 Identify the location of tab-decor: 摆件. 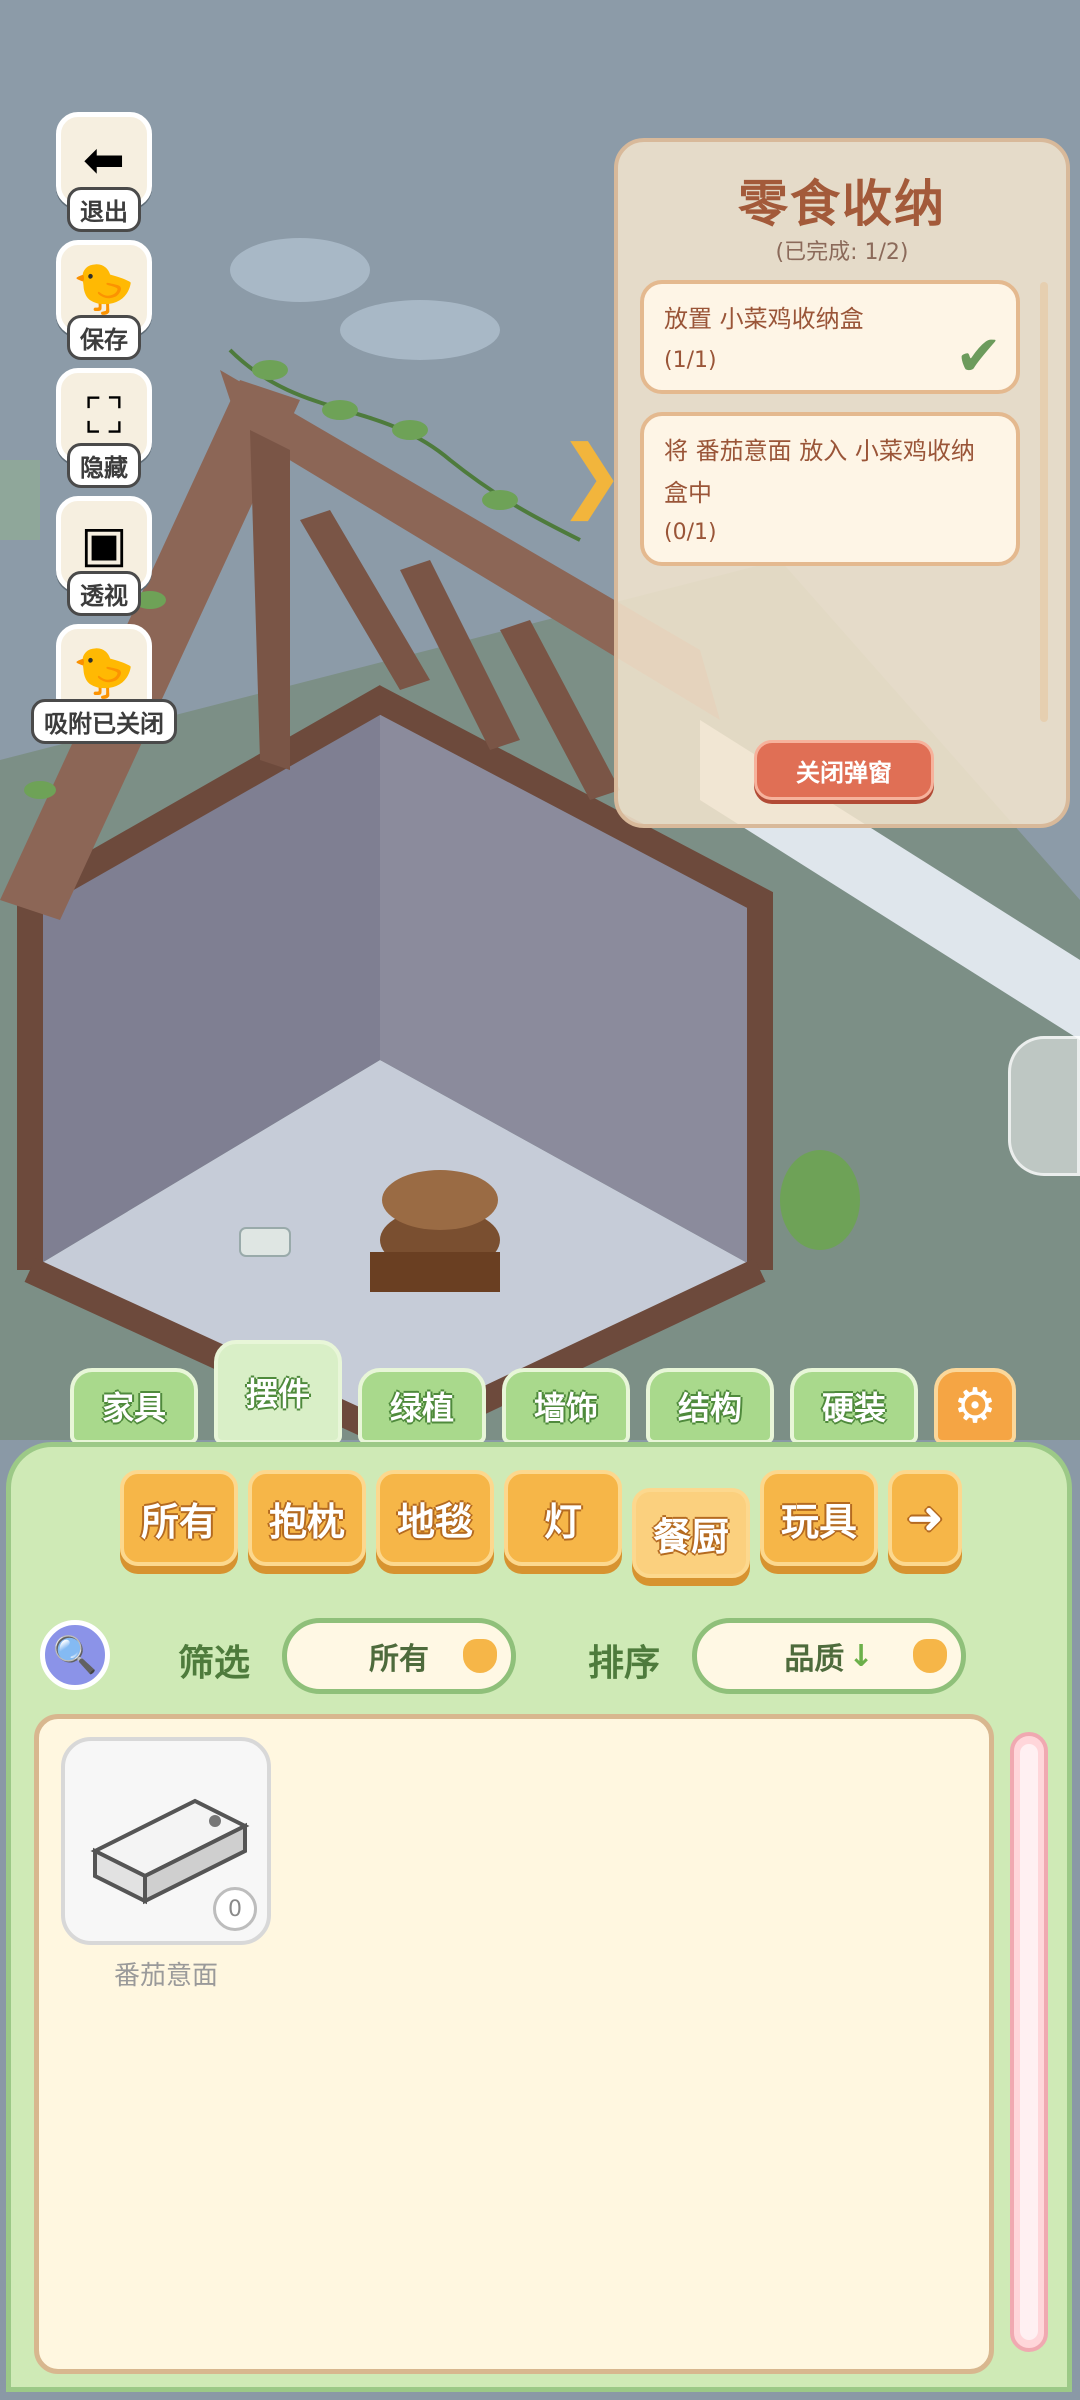
(278, 1392).